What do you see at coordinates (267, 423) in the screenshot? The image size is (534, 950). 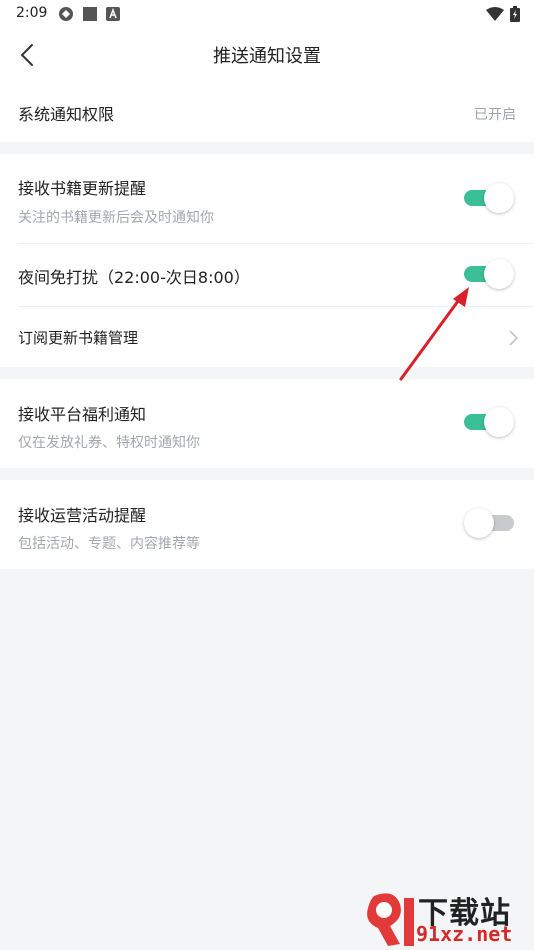 I see `welfare-row: 接收平台福利通知 仅在发放礼券、特权时通知你` at bounding box center [267, 423].